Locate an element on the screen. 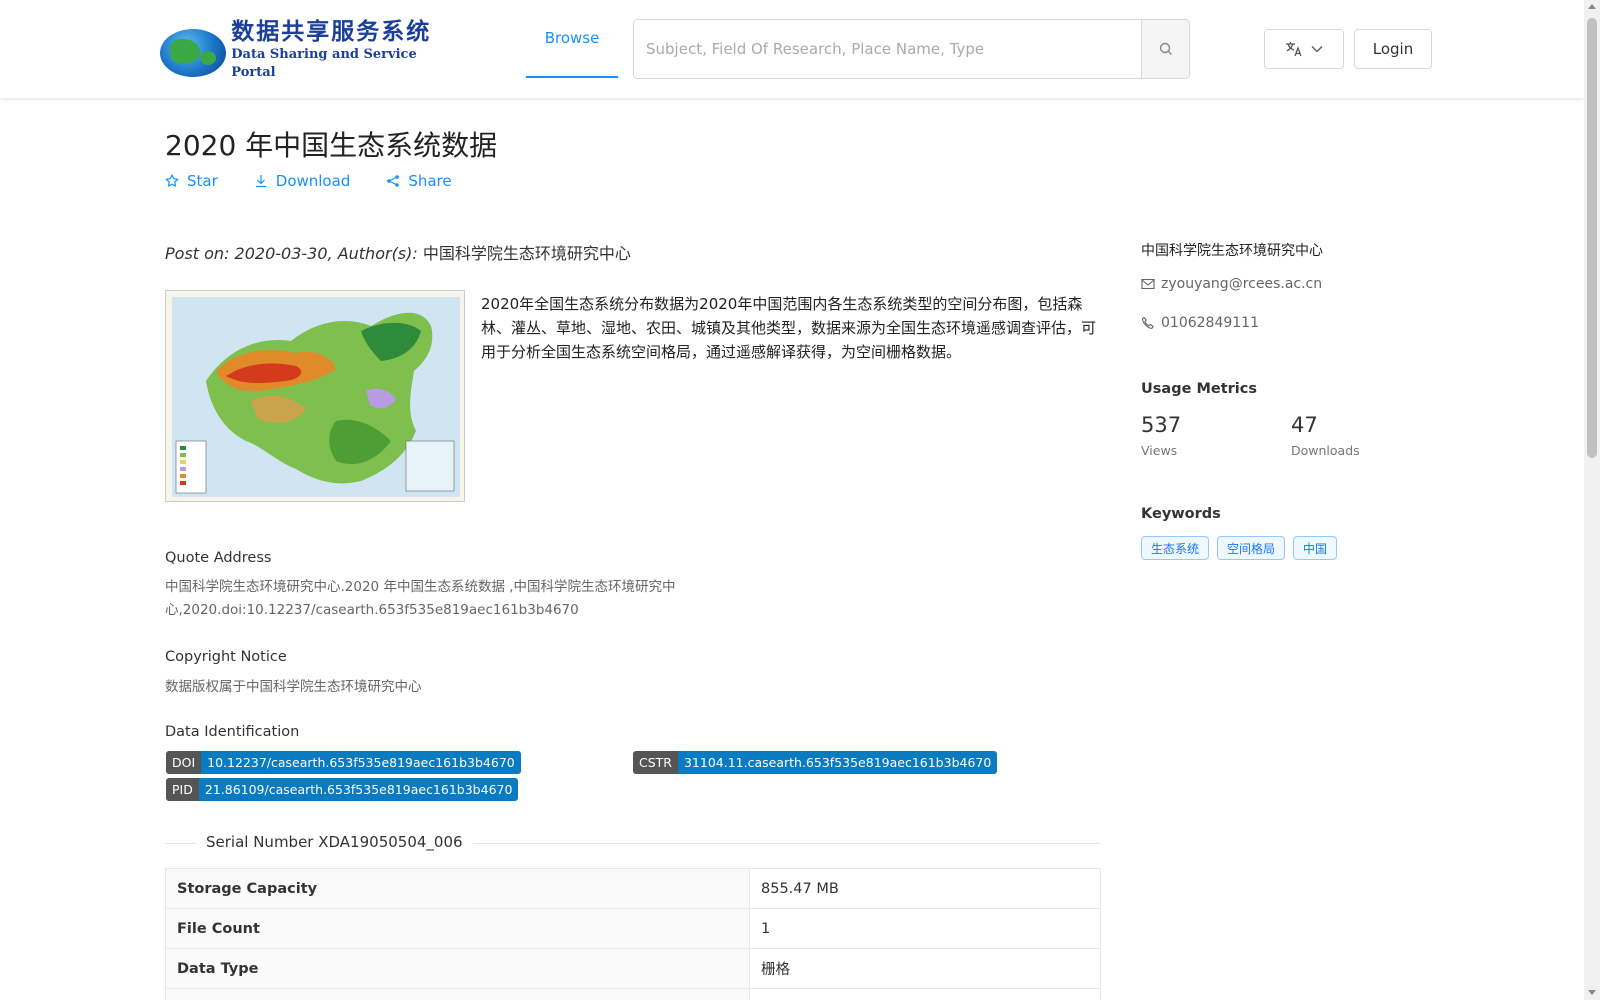 The width and height of the screenshot is (1600, 1000). views-count: 537 is located at coordinates (1161, 425).